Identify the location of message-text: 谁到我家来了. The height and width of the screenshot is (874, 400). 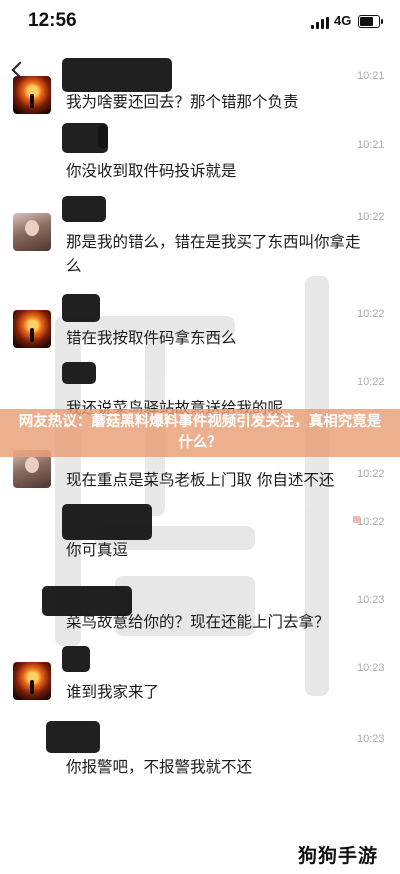
(113, 692).